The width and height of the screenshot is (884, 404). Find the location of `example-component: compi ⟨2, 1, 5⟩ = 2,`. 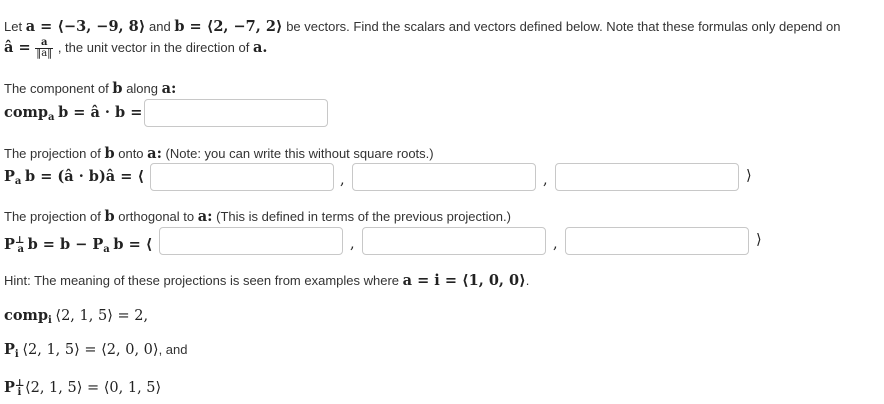

example-component: compi ⟨2, 1, 5⟩ = 2, is located at coordinates (76, 318).